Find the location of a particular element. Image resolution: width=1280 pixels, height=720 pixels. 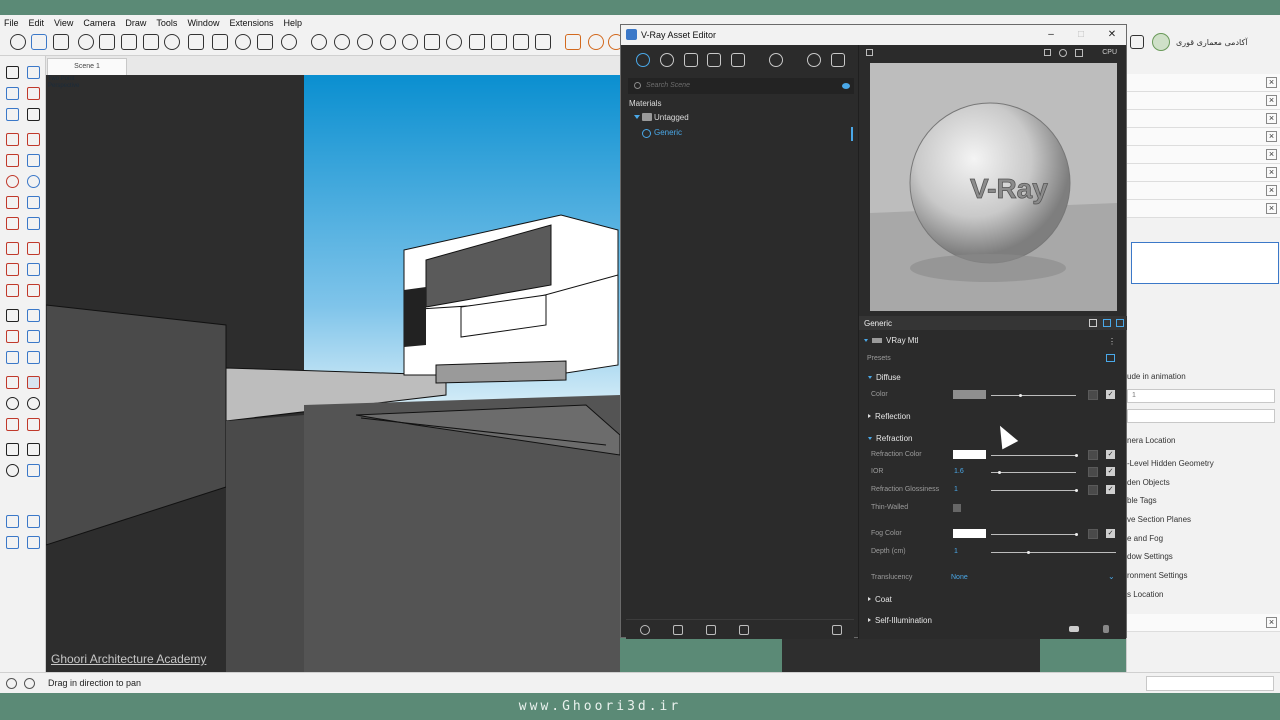

orbit-tool-icon is located at coordinates (12, 382).